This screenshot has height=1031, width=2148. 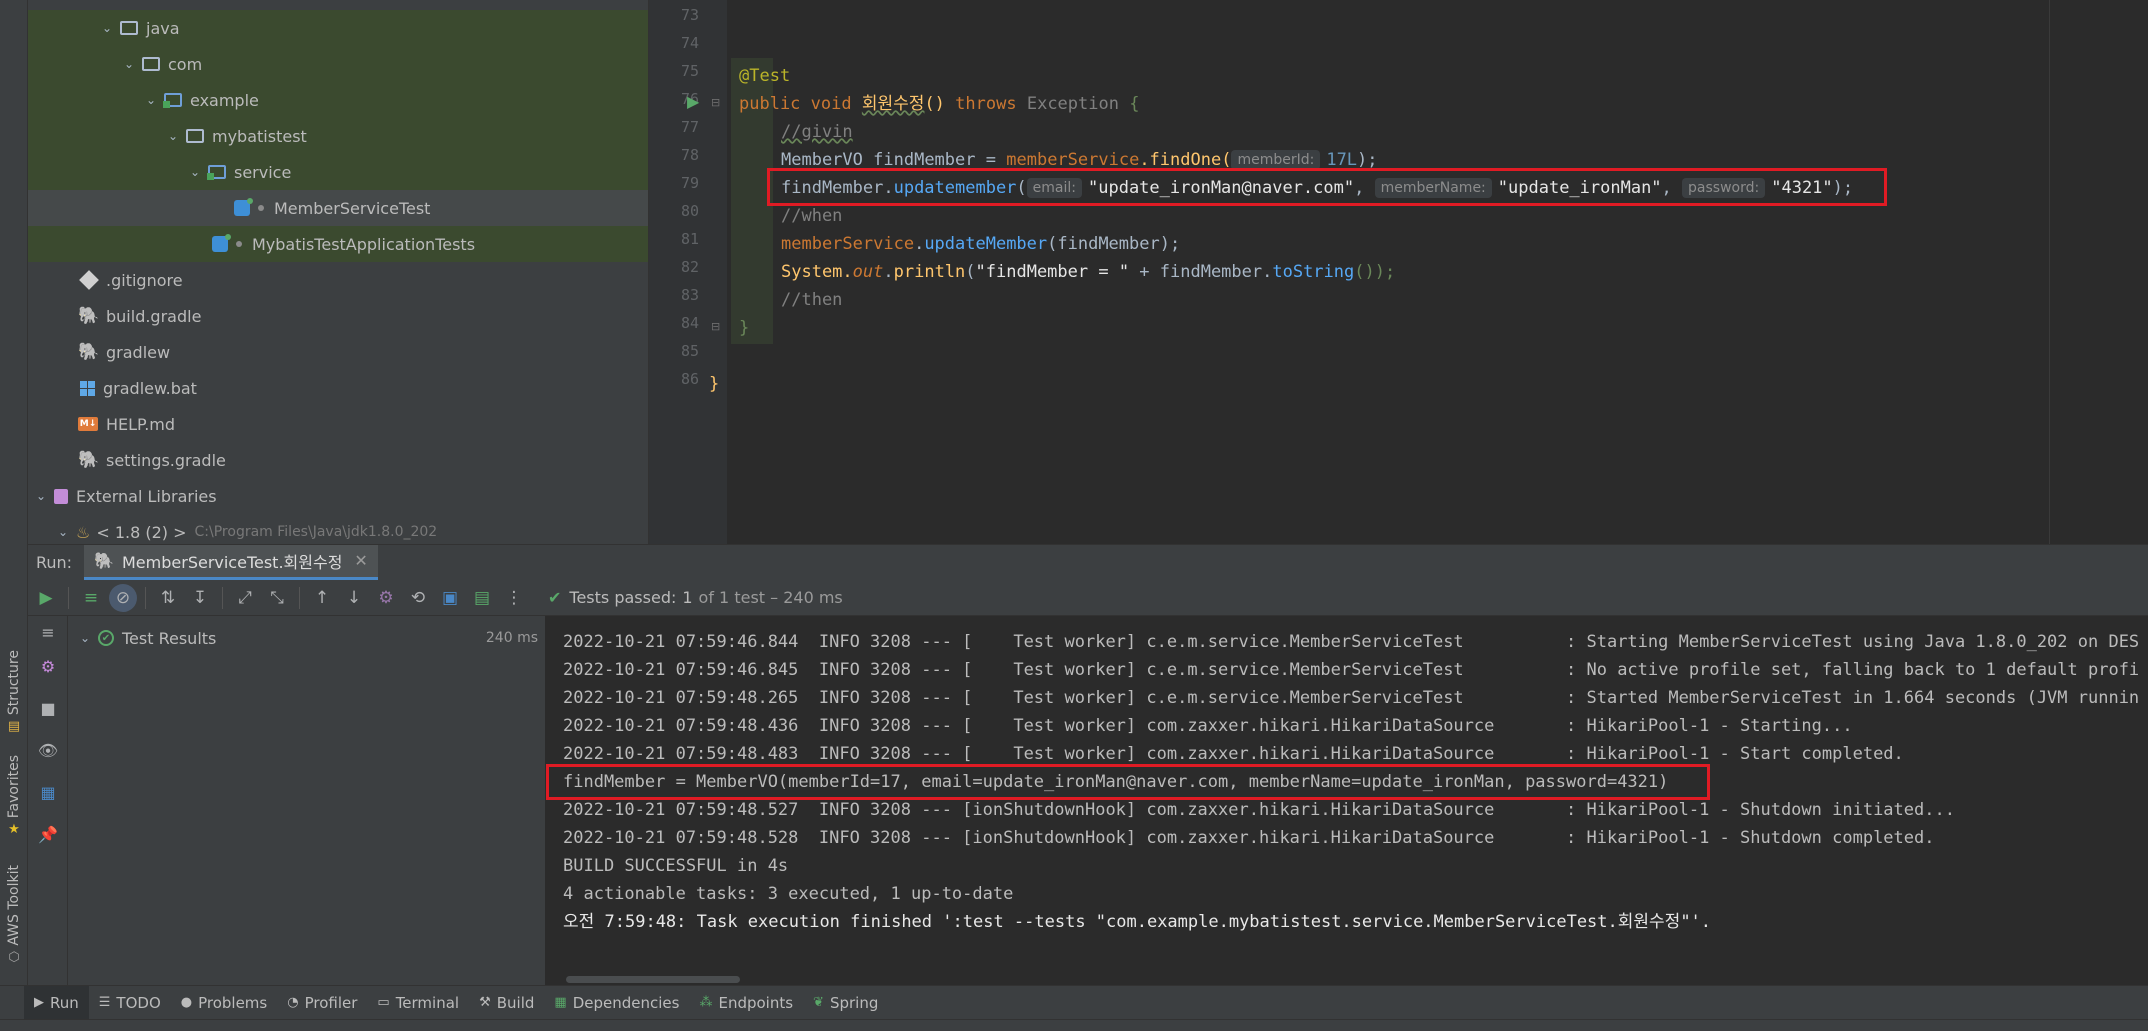 What do you see at coordinates (868, 272) in the screenshot?
I see `field-token: out` at bounding box center [868, 272].